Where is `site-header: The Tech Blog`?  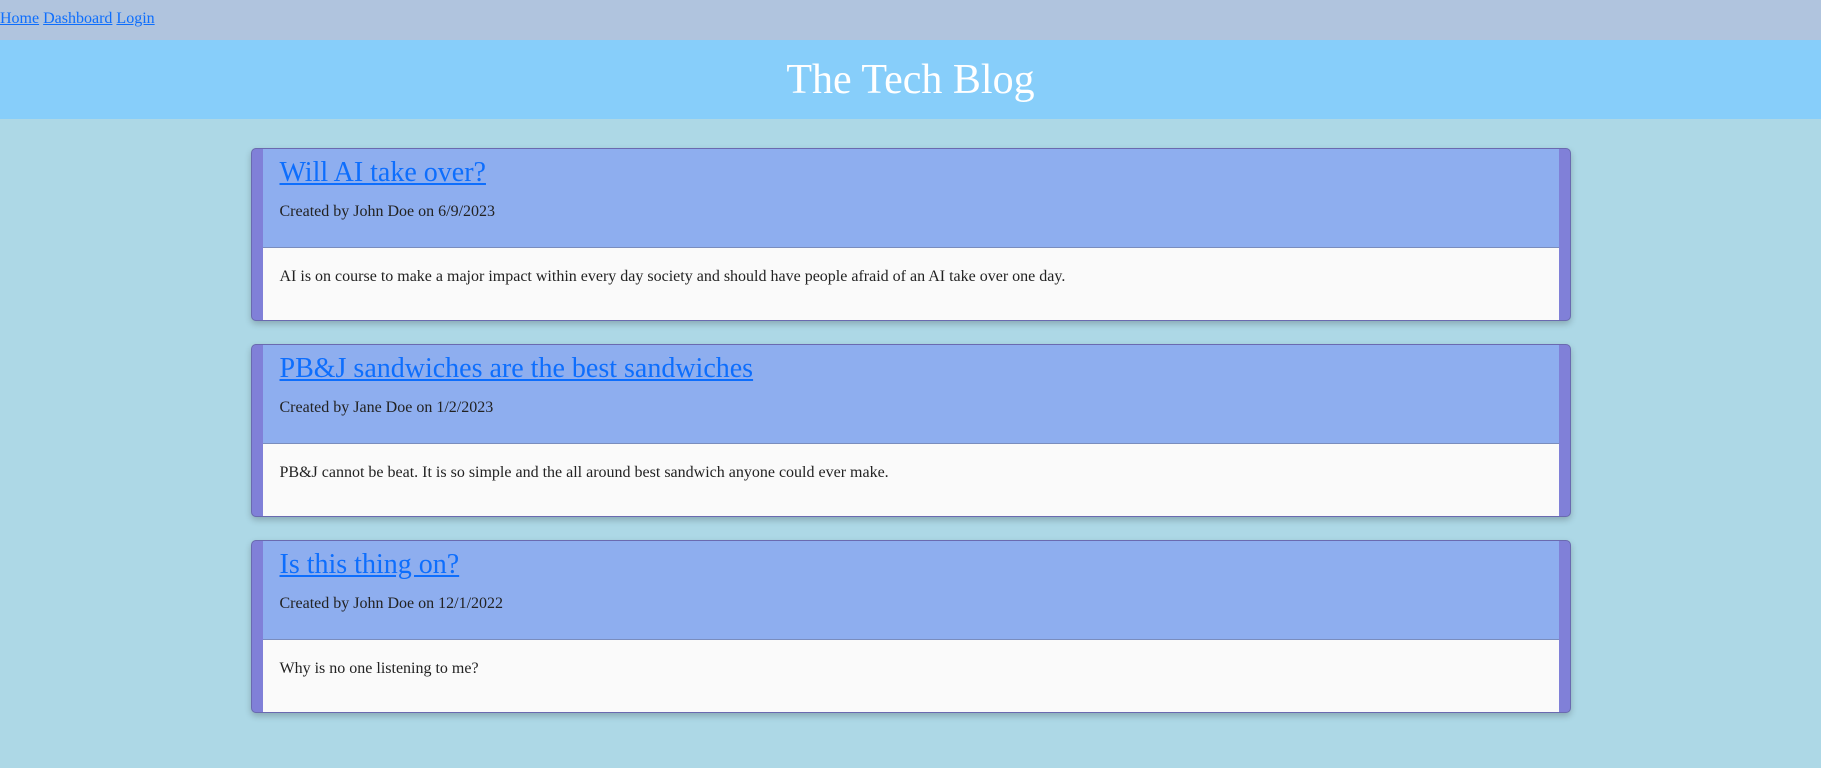 site-header: The Tech Blog is located at coordinates (910, 79).